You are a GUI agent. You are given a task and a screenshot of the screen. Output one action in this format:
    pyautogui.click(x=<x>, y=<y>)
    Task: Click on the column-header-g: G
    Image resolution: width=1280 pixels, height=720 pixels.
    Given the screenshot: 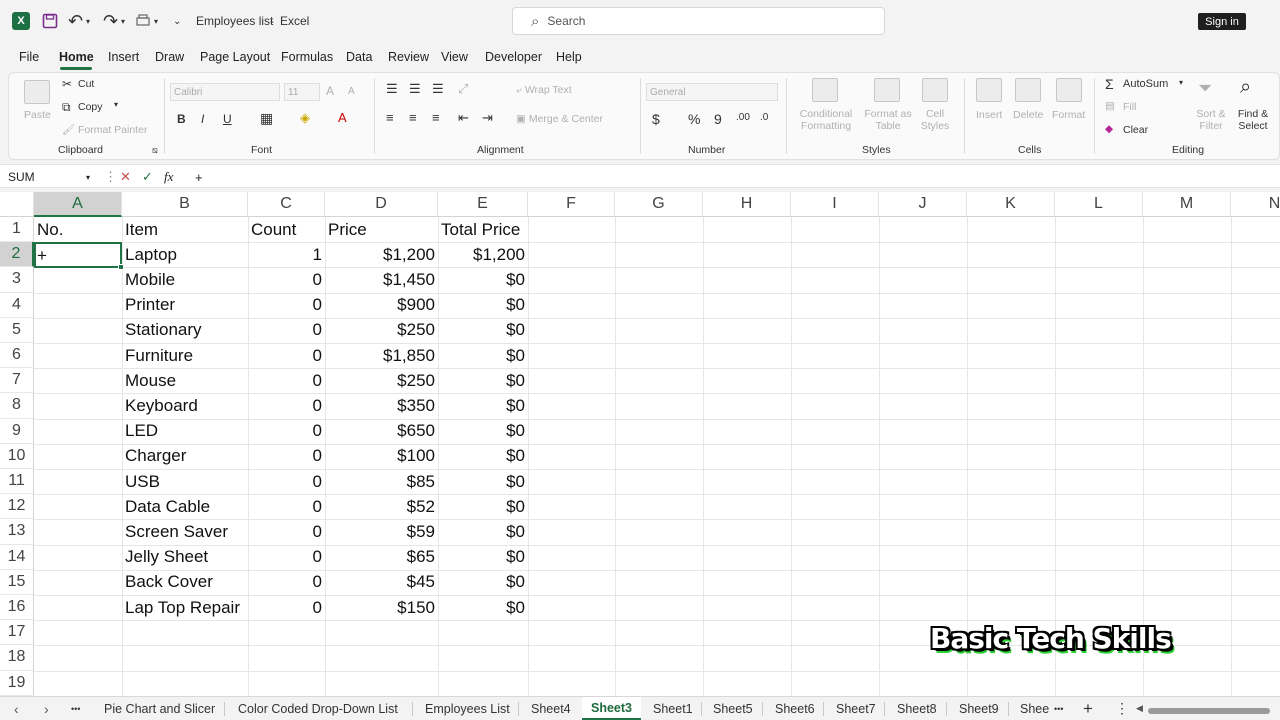 What is the action you would take?
    pyautogui.click(x=659, y=204)
    